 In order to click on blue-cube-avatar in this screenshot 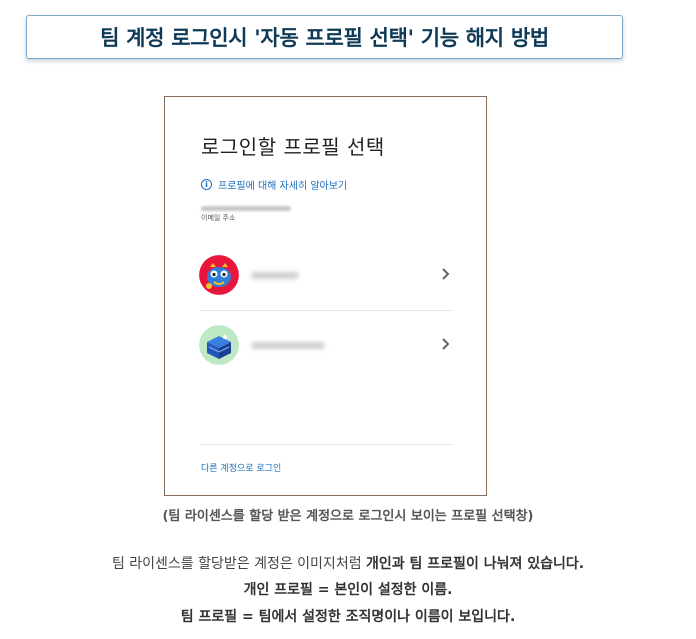, I will do `click(219, 345)`.